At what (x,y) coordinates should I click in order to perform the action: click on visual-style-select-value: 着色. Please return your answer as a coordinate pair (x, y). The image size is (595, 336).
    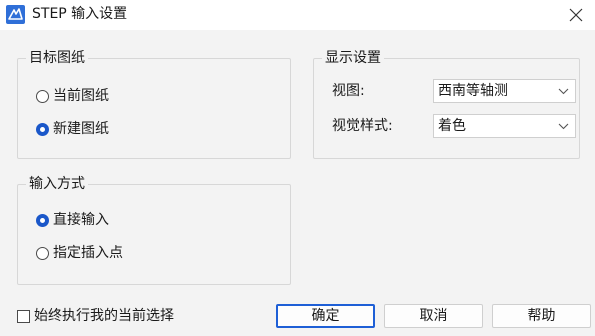
    Looking at the image, I should click on (452, 126).